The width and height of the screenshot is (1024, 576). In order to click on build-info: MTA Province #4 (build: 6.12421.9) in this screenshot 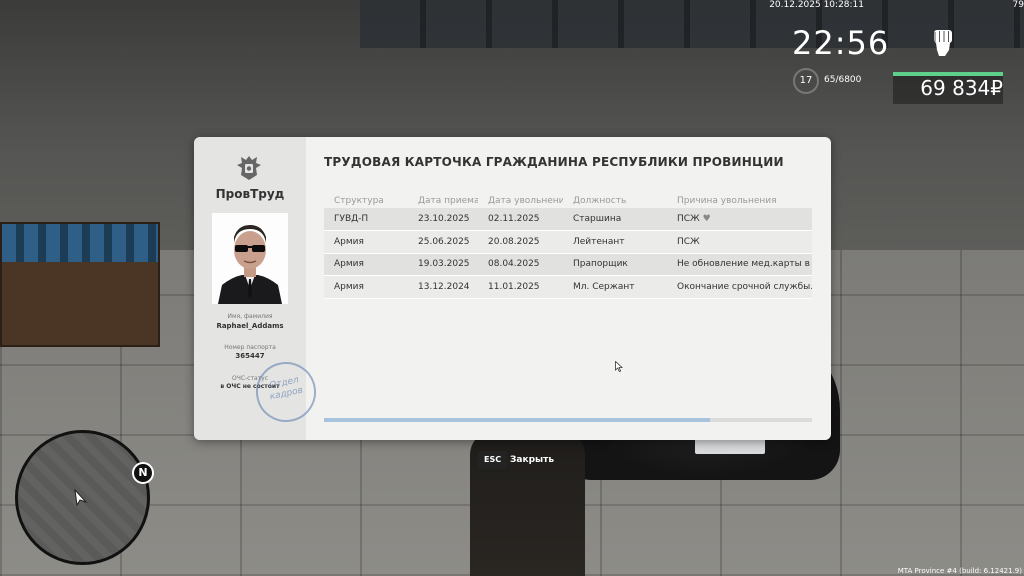, I will do `click(959, 571)`.